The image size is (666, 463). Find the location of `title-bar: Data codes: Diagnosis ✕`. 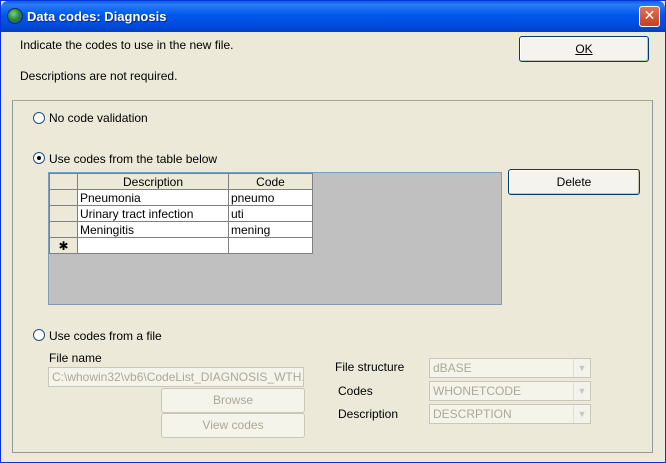

title-bar: Data codes: Diagnosis ✕ is located at coordinates (333, 16).